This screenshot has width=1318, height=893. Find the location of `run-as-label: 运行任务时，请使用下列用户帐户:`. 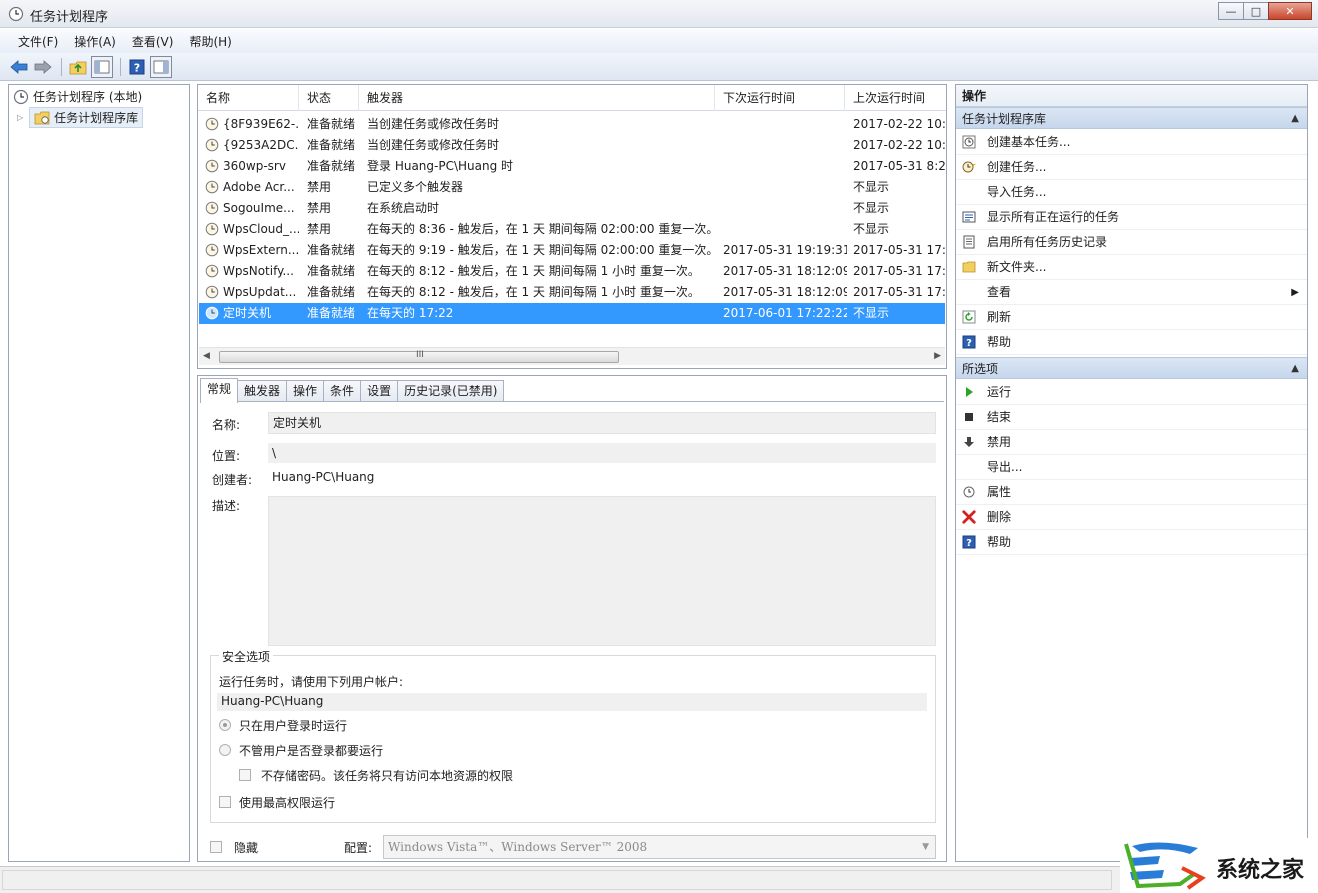

run-as-label: 运行任务时，请使用下列用户帐户: is located at coordinates (311, 682).